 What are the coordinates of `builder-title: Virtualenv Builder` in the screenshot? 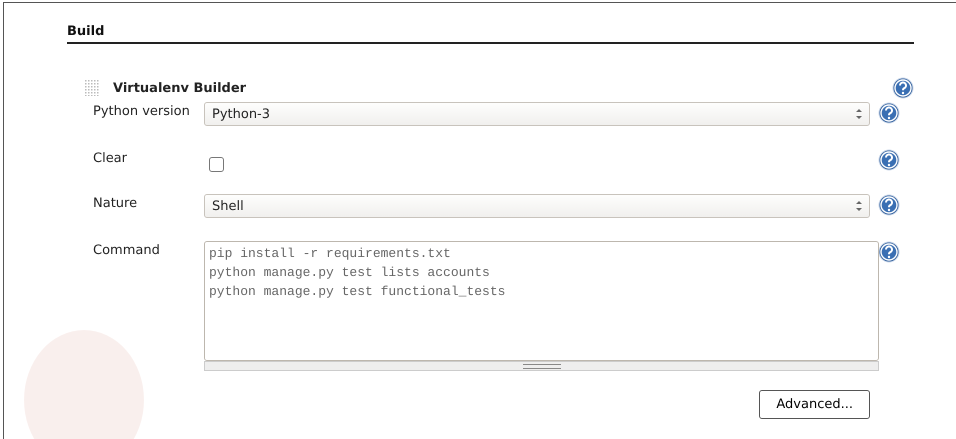 It's located at (180, 88).